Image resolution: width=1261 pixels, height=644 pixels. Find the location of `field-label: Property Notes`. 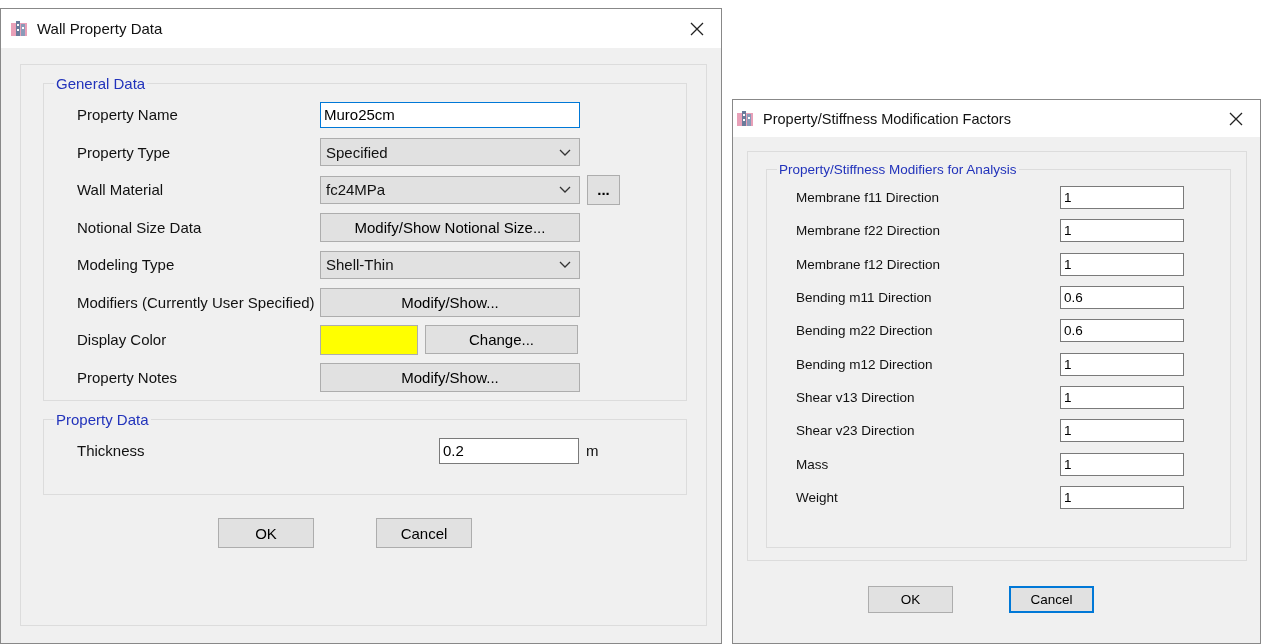

field-label: Property Notes is located at coordinates (127, 377).